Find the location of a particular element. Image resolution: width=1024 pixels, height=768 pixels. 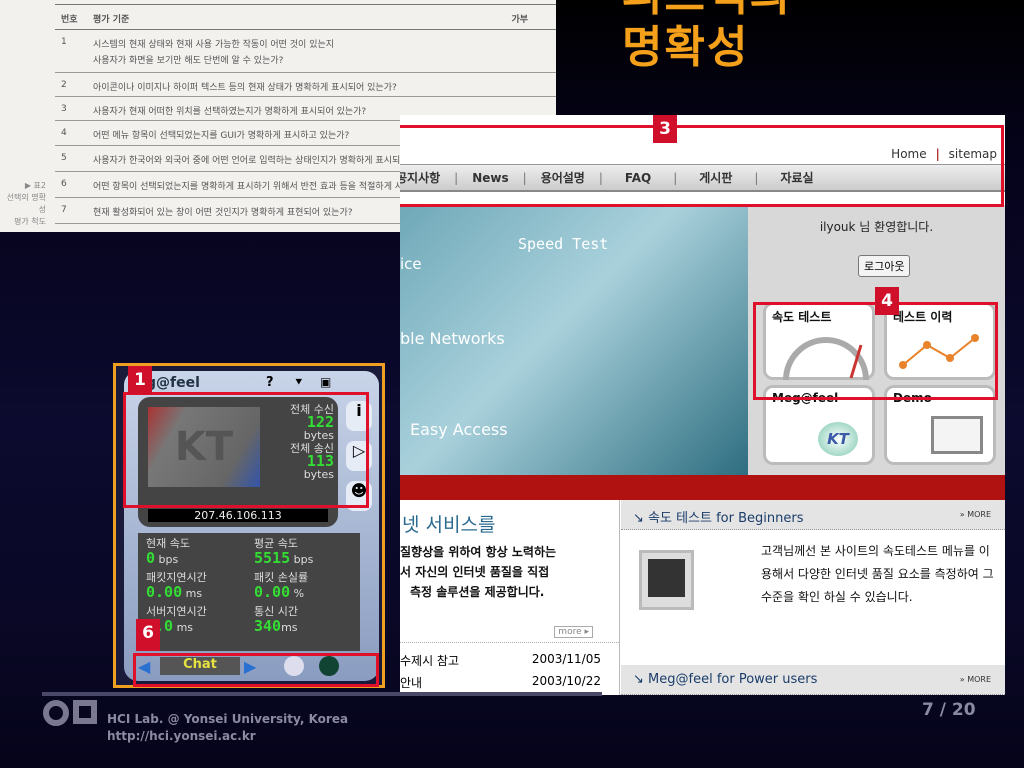

hci-lab-logo is located at coordinates (72, 719).